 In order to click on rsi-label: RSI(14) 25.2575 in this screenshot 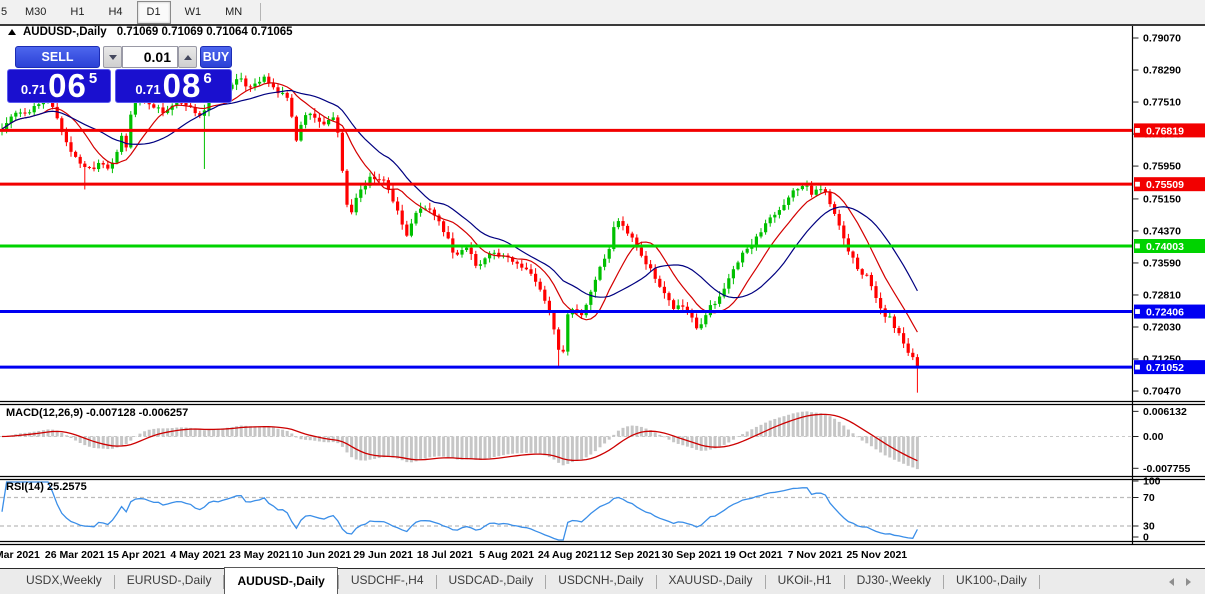, I will do `click(46, 487)`.